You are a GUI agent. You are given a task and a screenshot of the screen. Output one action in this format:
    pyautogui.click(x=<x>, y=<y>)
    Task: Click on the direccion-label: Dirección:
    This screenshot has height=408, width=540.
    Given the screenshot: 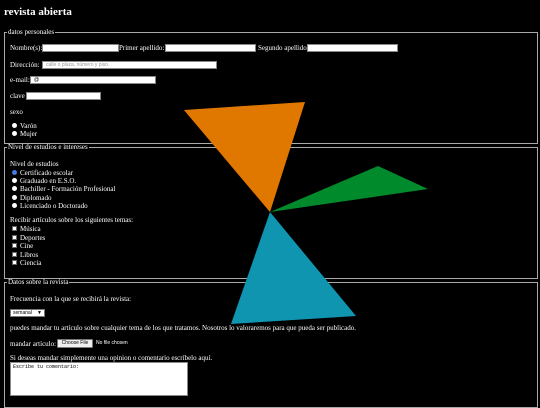 What is the action you would take?
    pyautogui.click(x=25, y=65)
    